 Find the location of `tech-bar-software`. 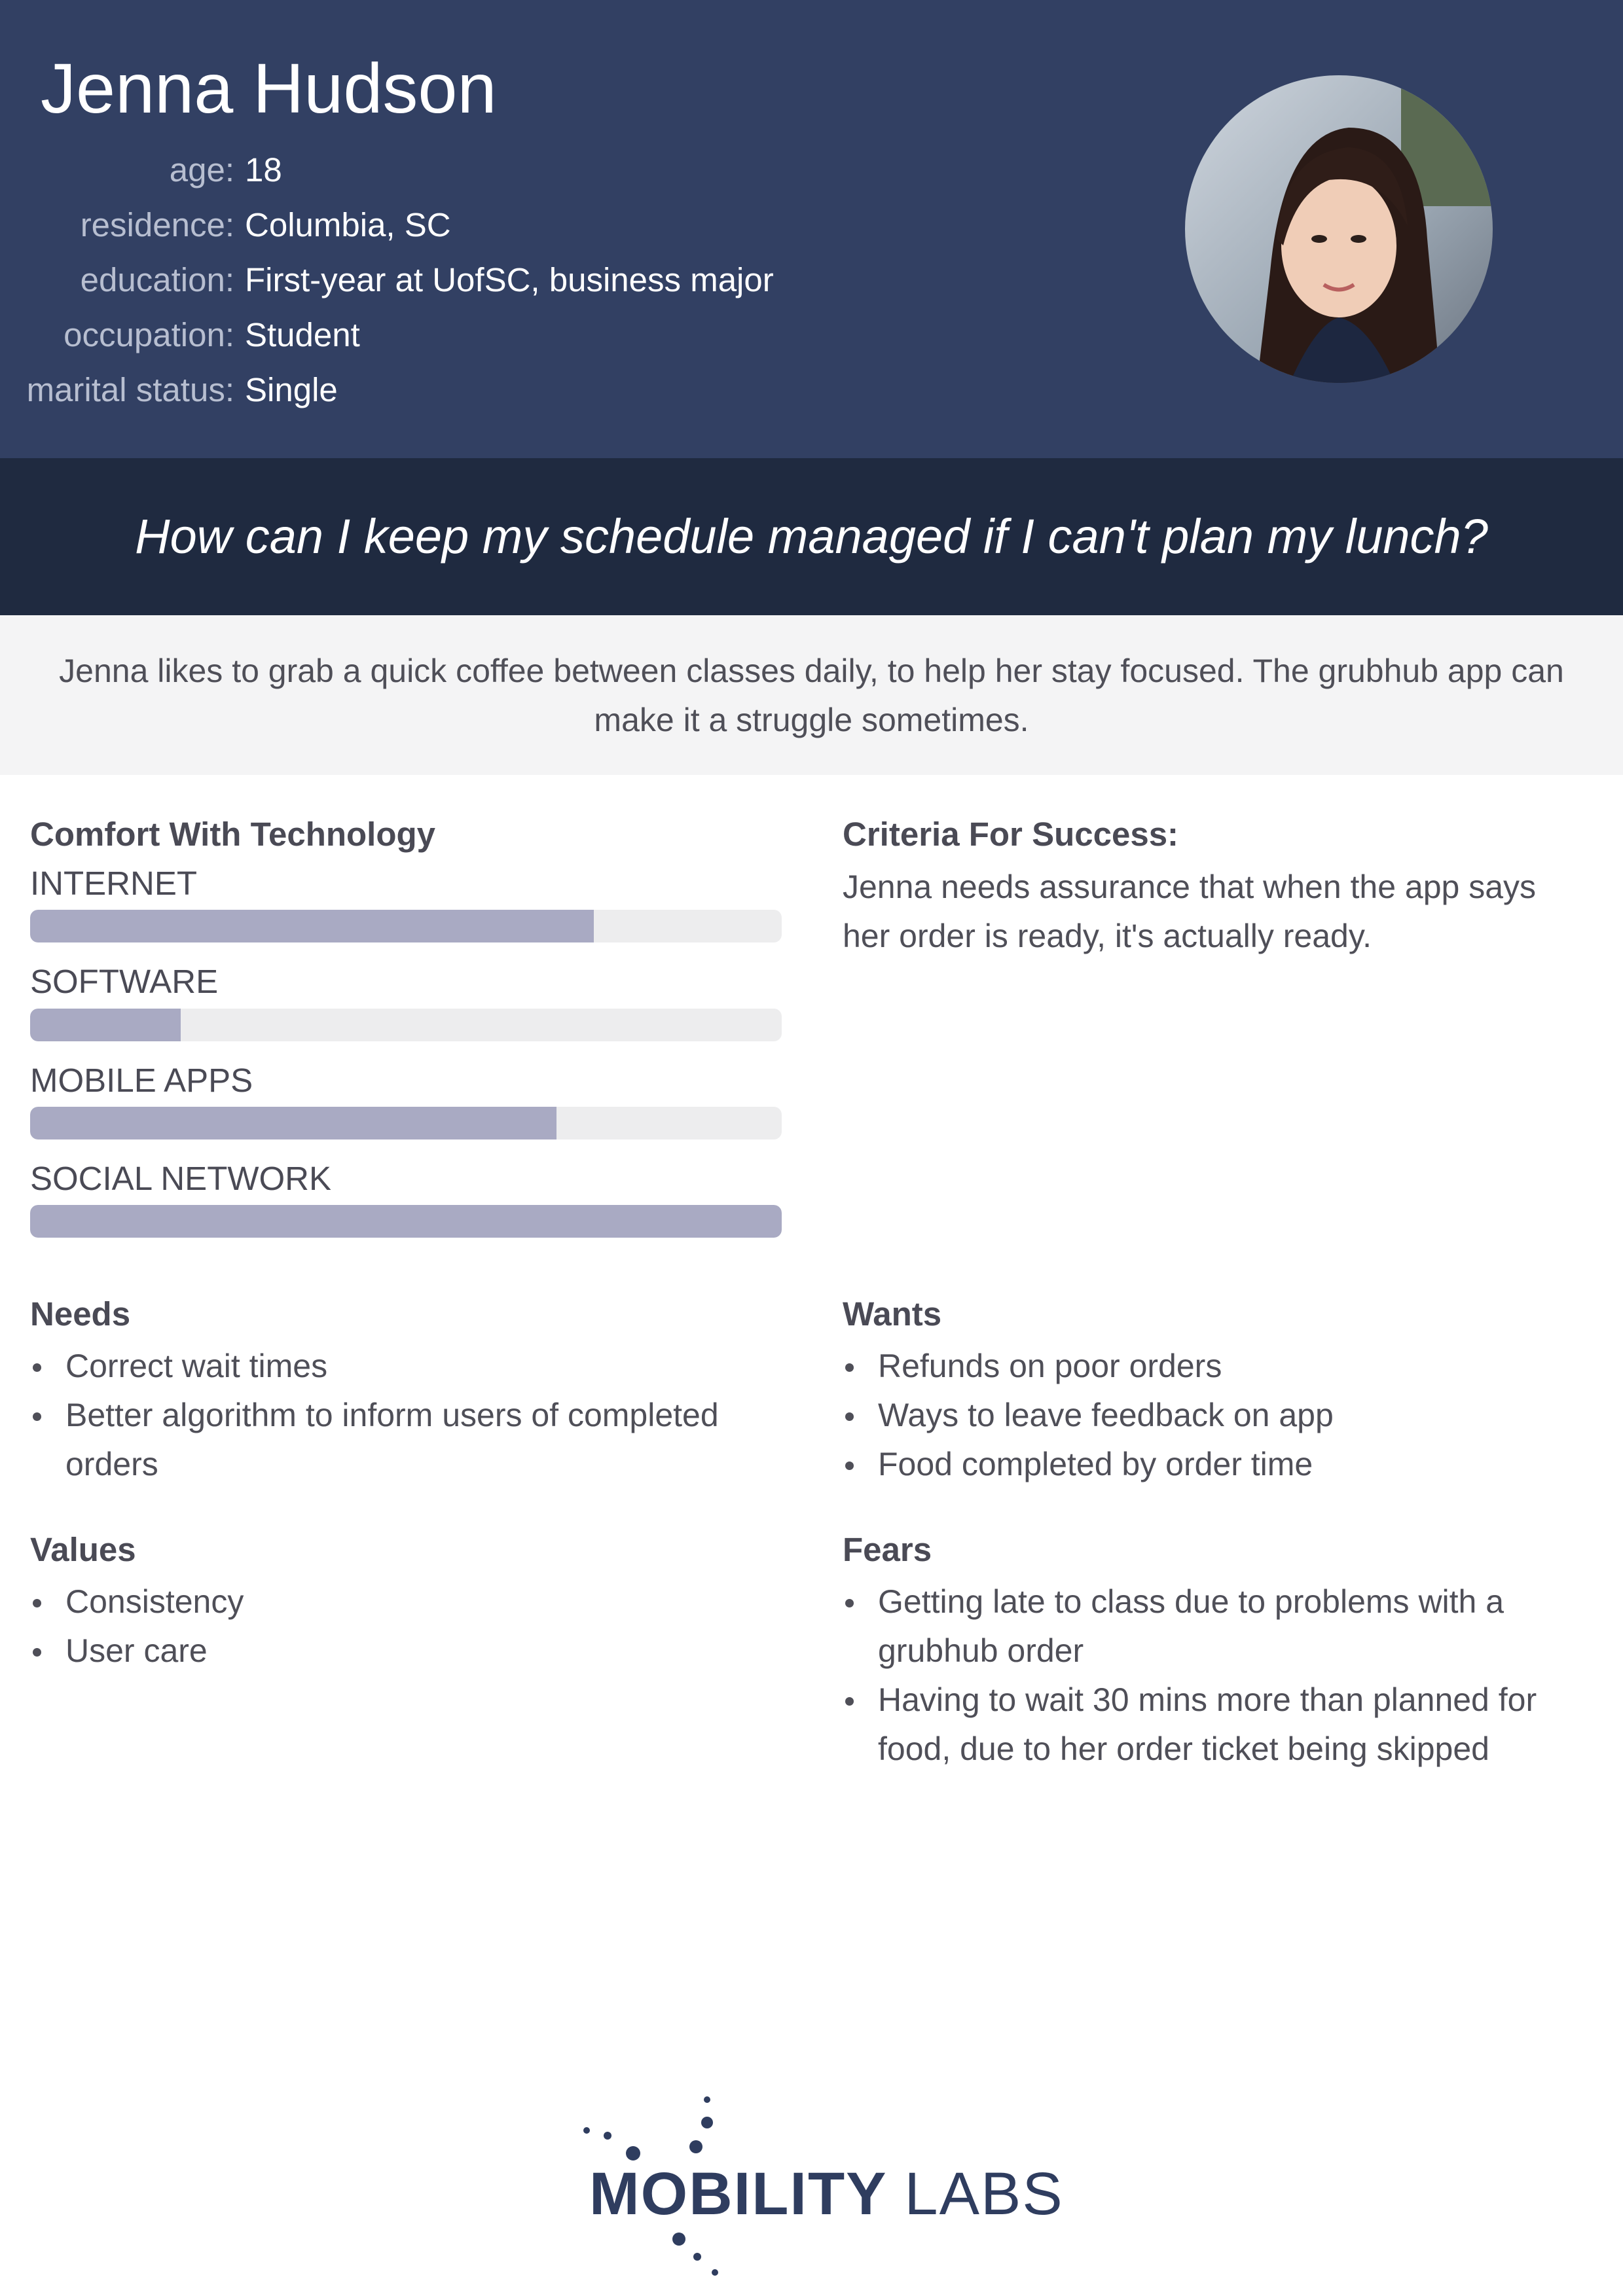

tech-bar-software is located at coordinates (406, 1025).